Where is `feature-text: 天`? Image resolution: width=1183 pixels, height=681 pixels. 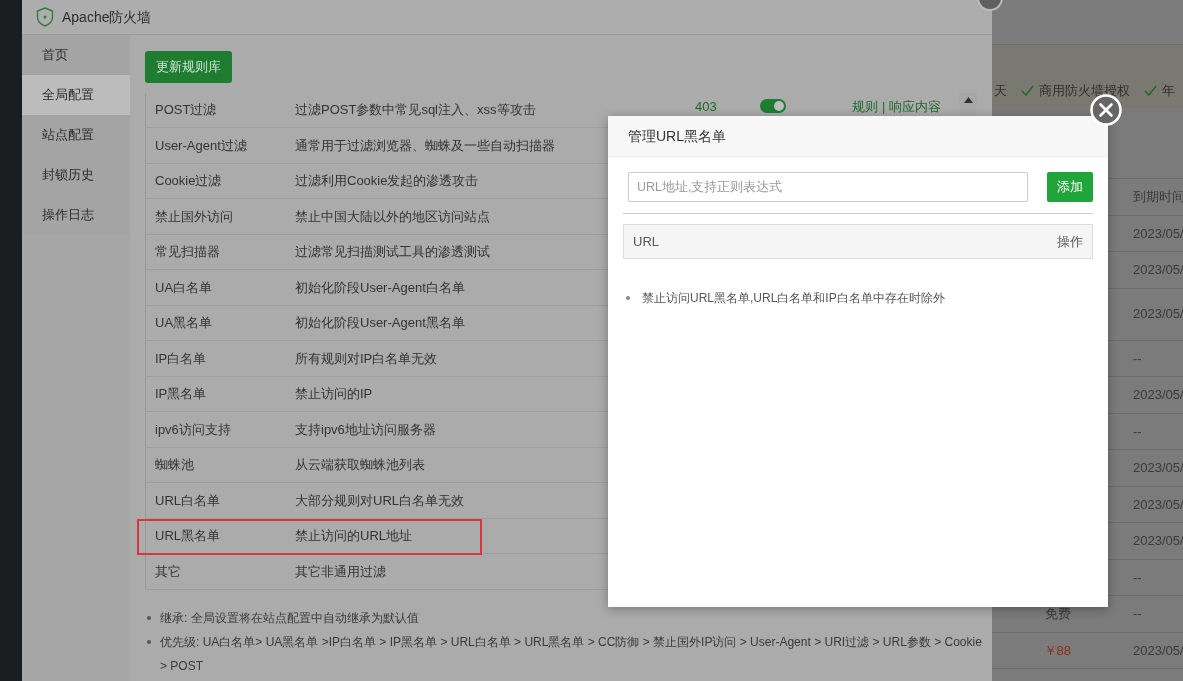
feature-text: 天 is located at coordinates (1000, 90).